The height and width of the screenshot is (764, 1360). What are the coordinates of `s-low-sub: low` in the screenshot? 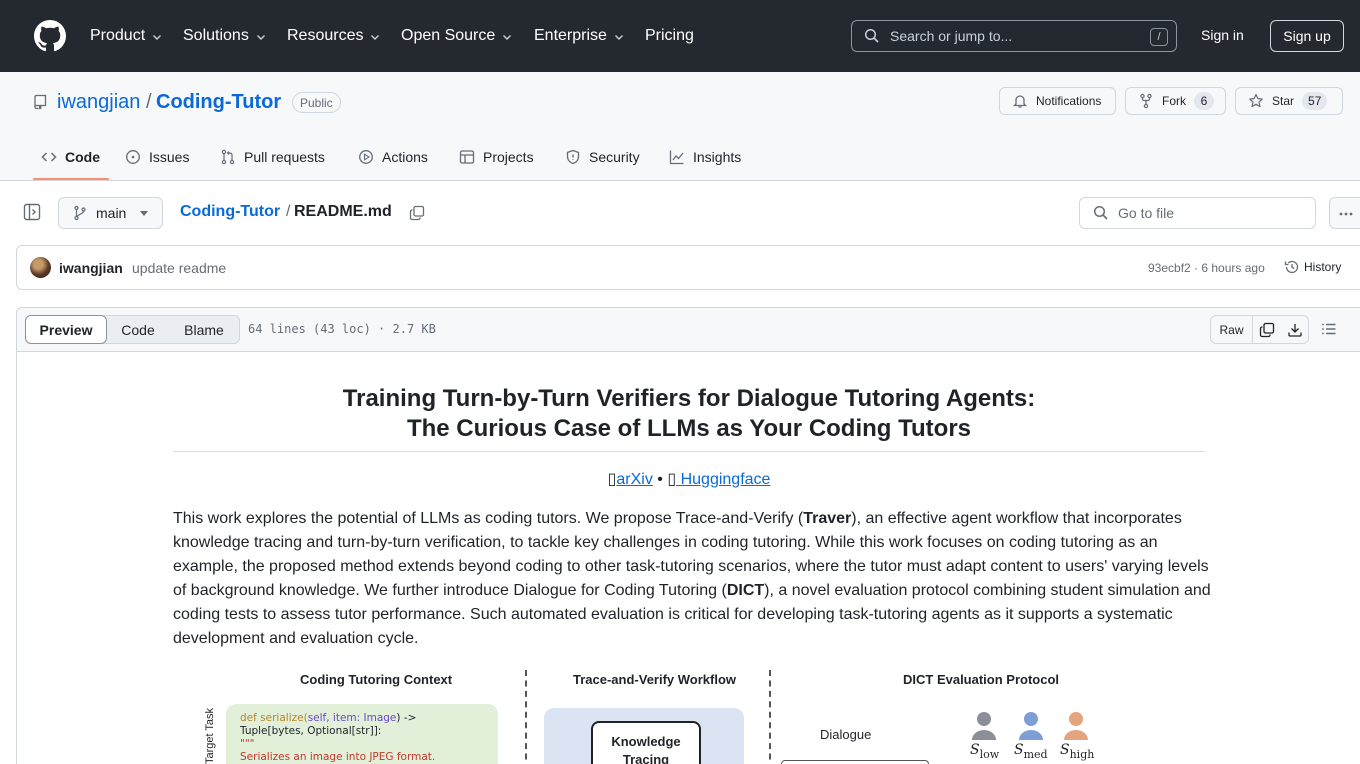 It's located at (989, 754).